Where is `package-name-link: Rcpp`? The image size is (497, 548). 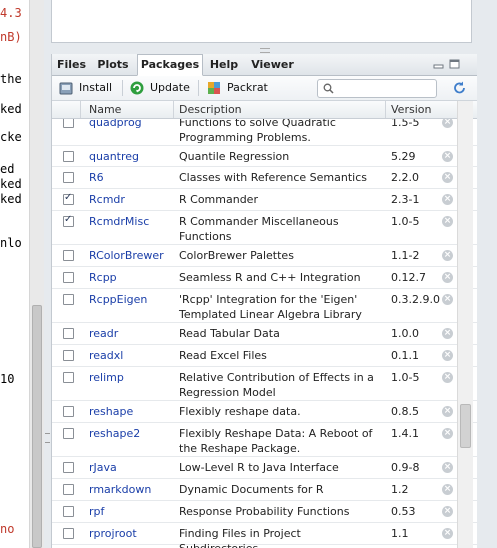
package-name-link: Rcpp is located at coordinates (103, 277).